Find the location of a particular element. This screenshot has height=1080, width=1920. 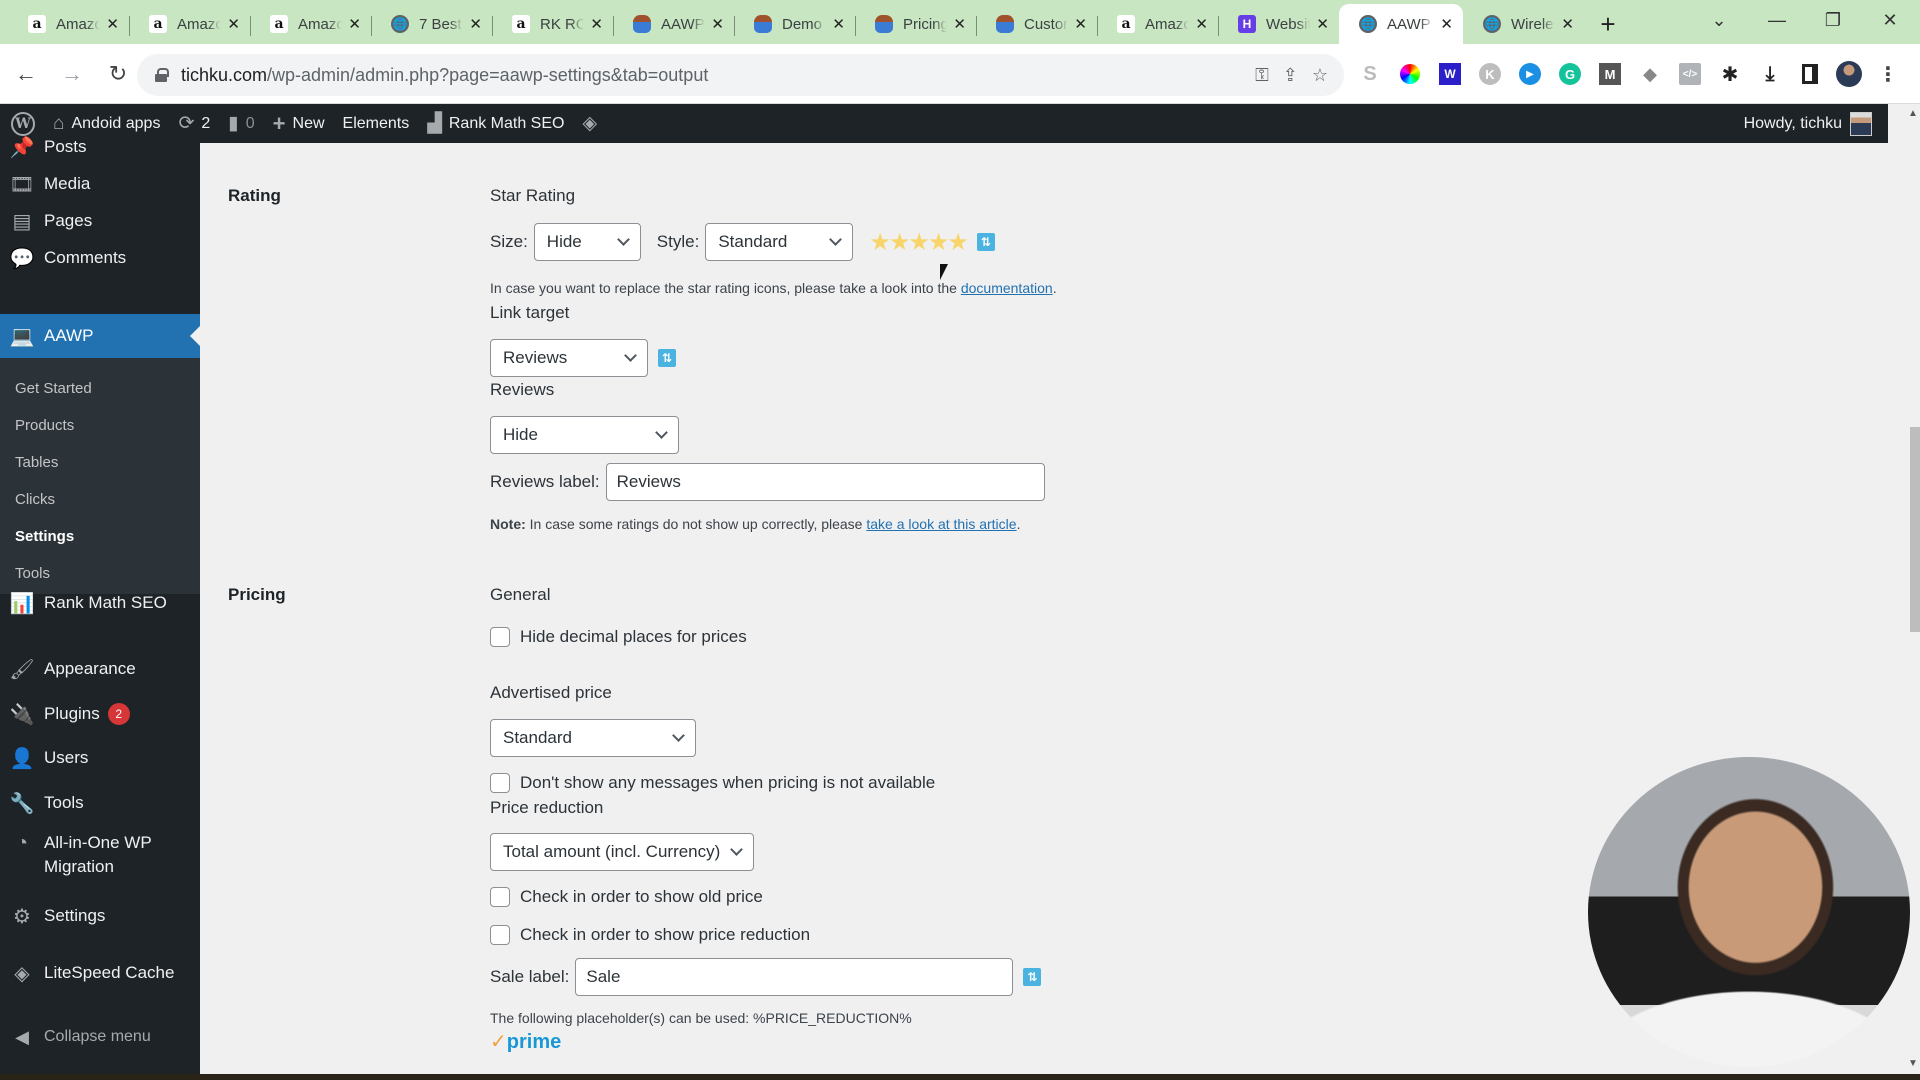

sidebar-item-users: 👤 Users is located at coordinates (100, 758).